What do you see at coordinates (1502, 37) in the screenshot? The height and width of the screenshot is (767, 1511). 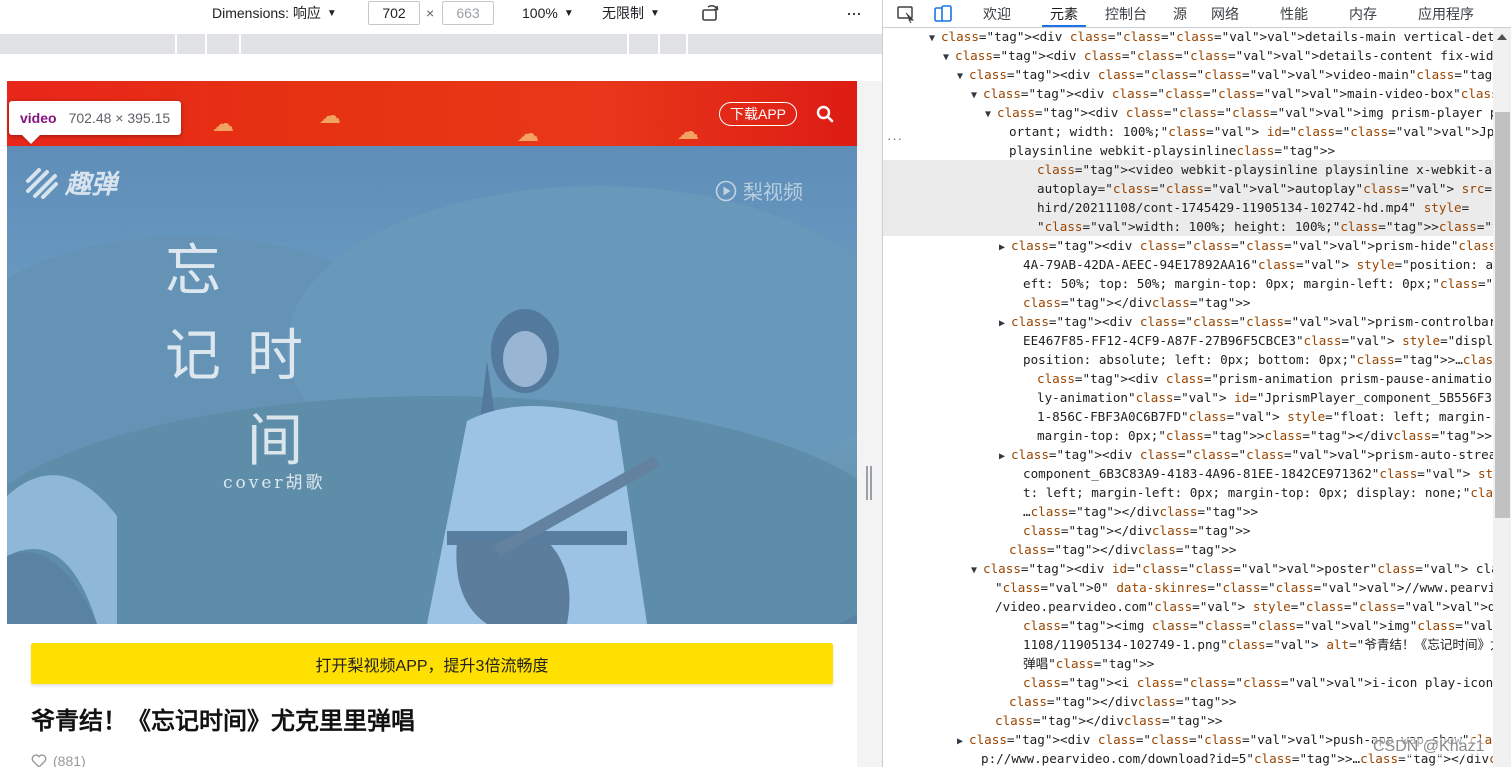 I see `scroll-up-arrow-icon` at bounding box center [1502, 37].